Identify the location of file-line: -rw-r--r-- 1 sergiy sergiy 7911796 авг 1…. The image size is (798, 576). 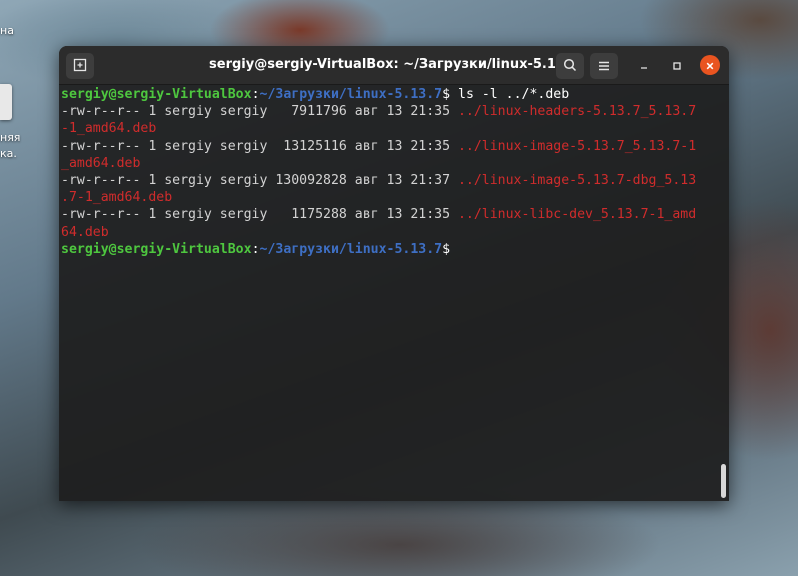
(394, 111).